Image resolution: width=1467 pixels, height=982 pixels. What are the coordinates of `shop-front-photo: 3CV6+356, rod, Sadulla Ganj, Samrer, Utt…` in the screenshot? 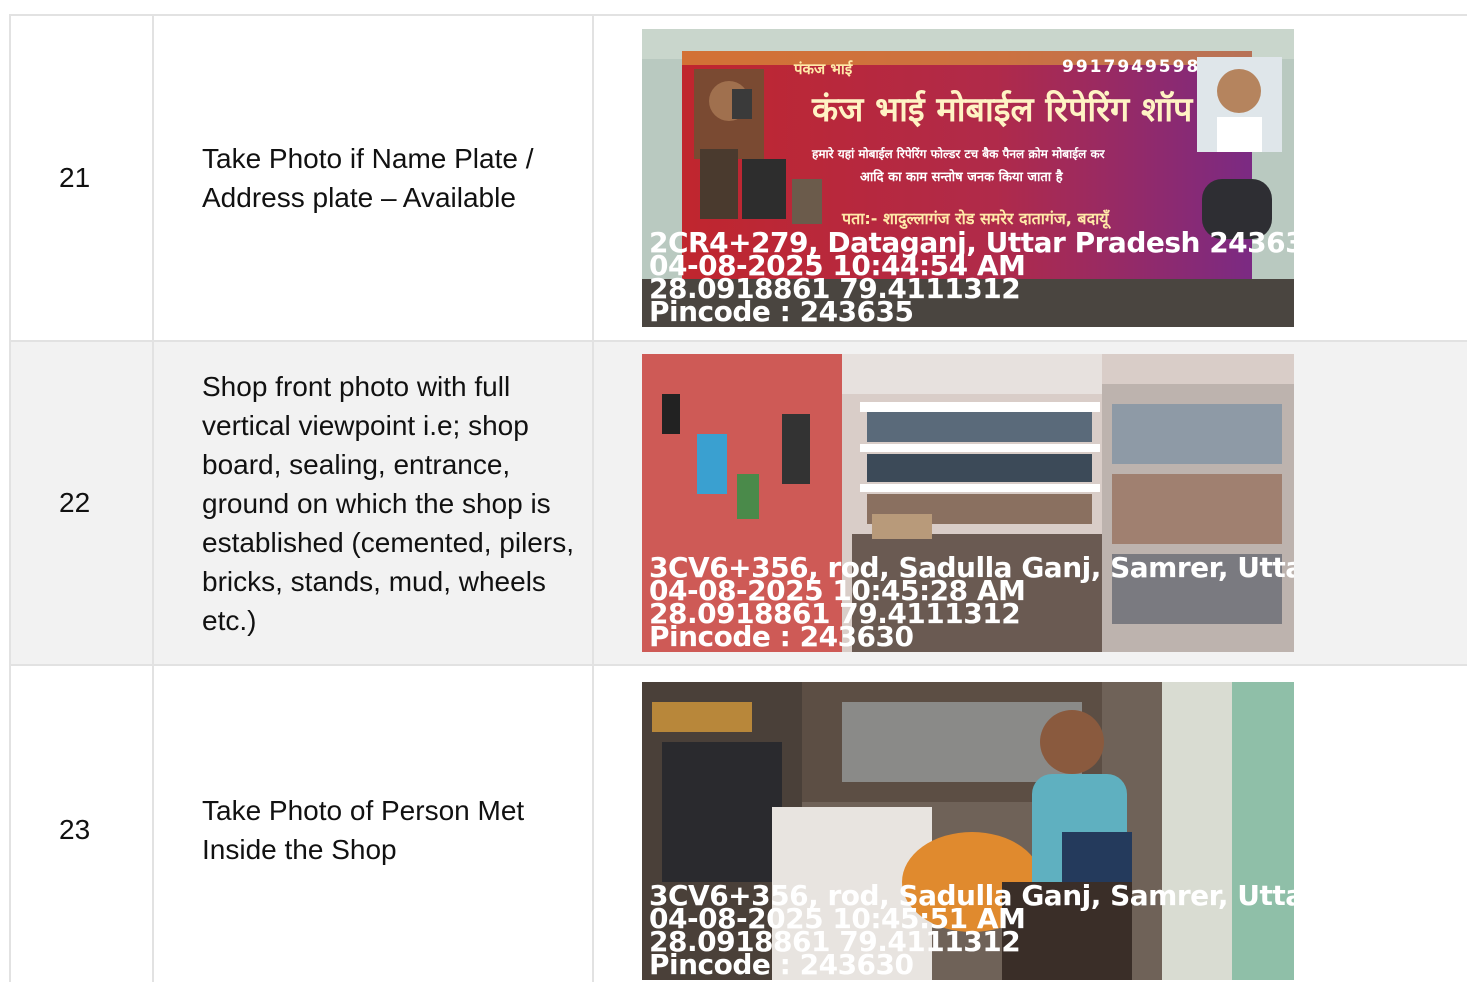 It's located at (968, 503).